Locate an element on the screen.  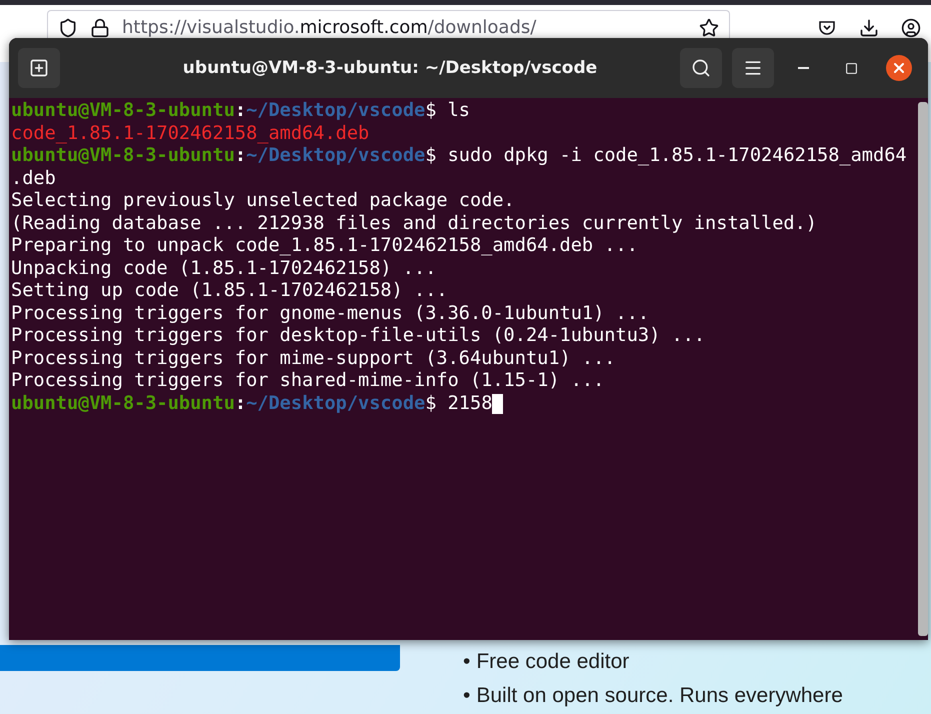
feature-item: Built on open source. Runs everywhere is located at coordinates (659, 696).